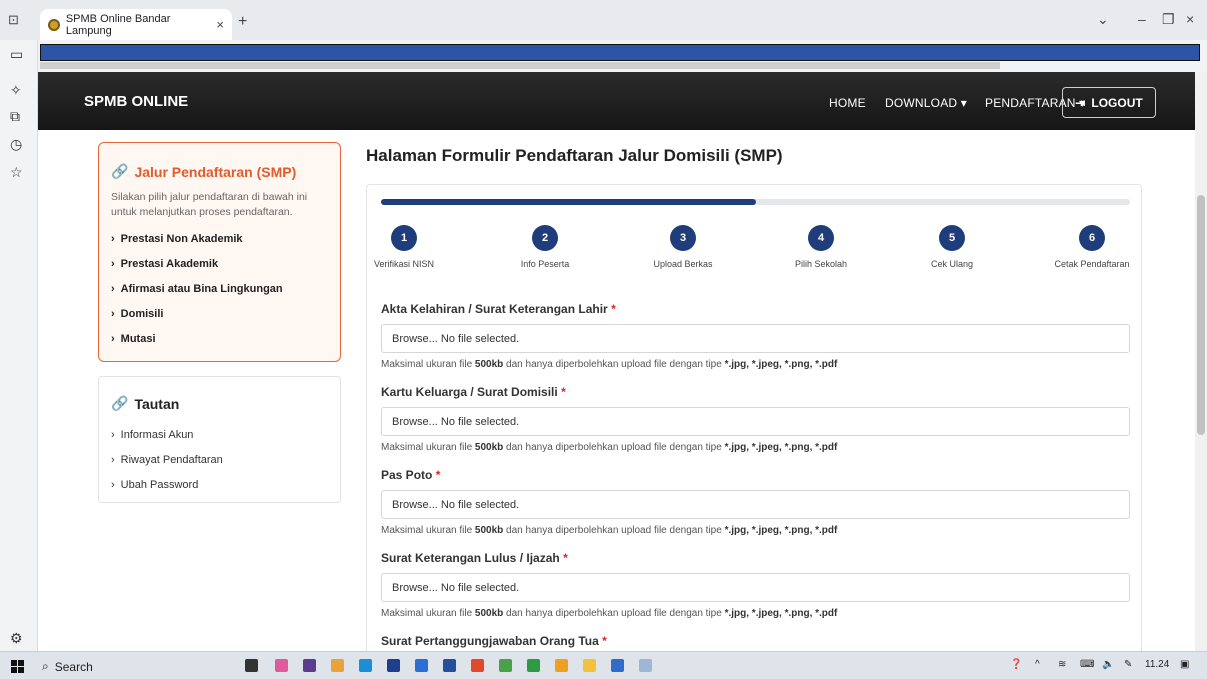  What do you see at coordinates (477, 665) in the screenshot?
I see `firefox-icon` at bounding box center [477, 665].